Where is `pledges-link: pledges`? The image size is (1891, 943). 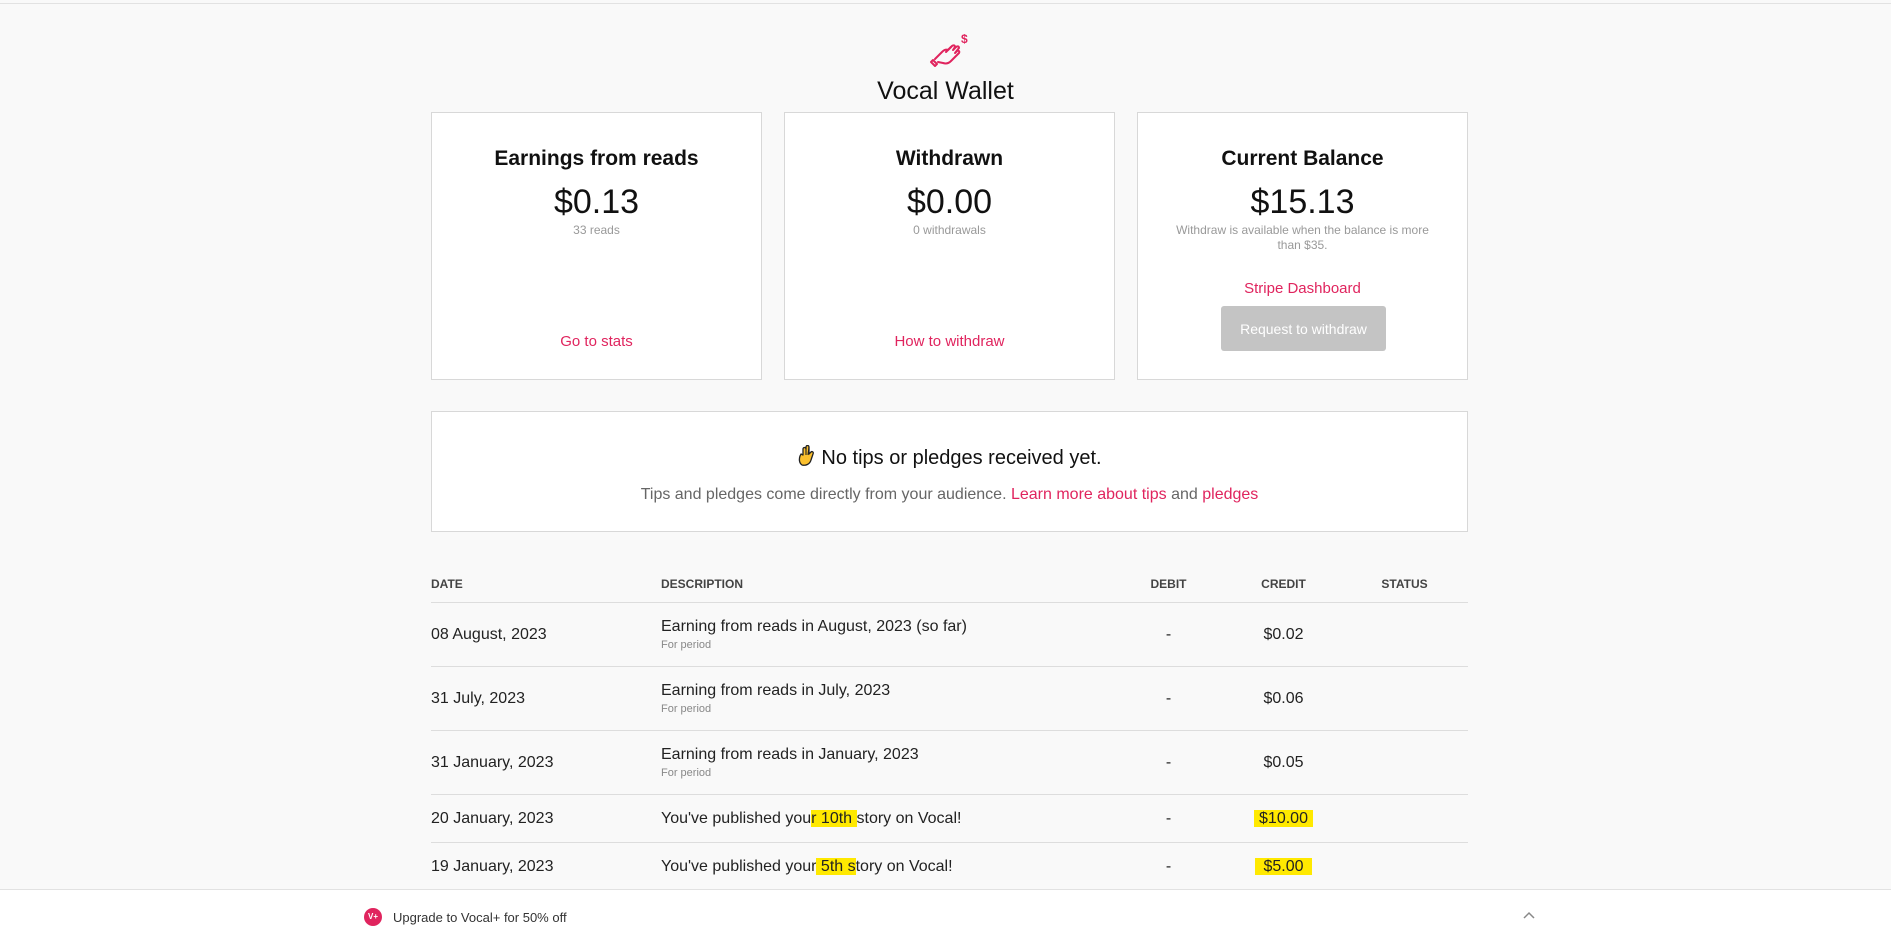
pledges-link: pledges is located at coordinates (1230, 494).